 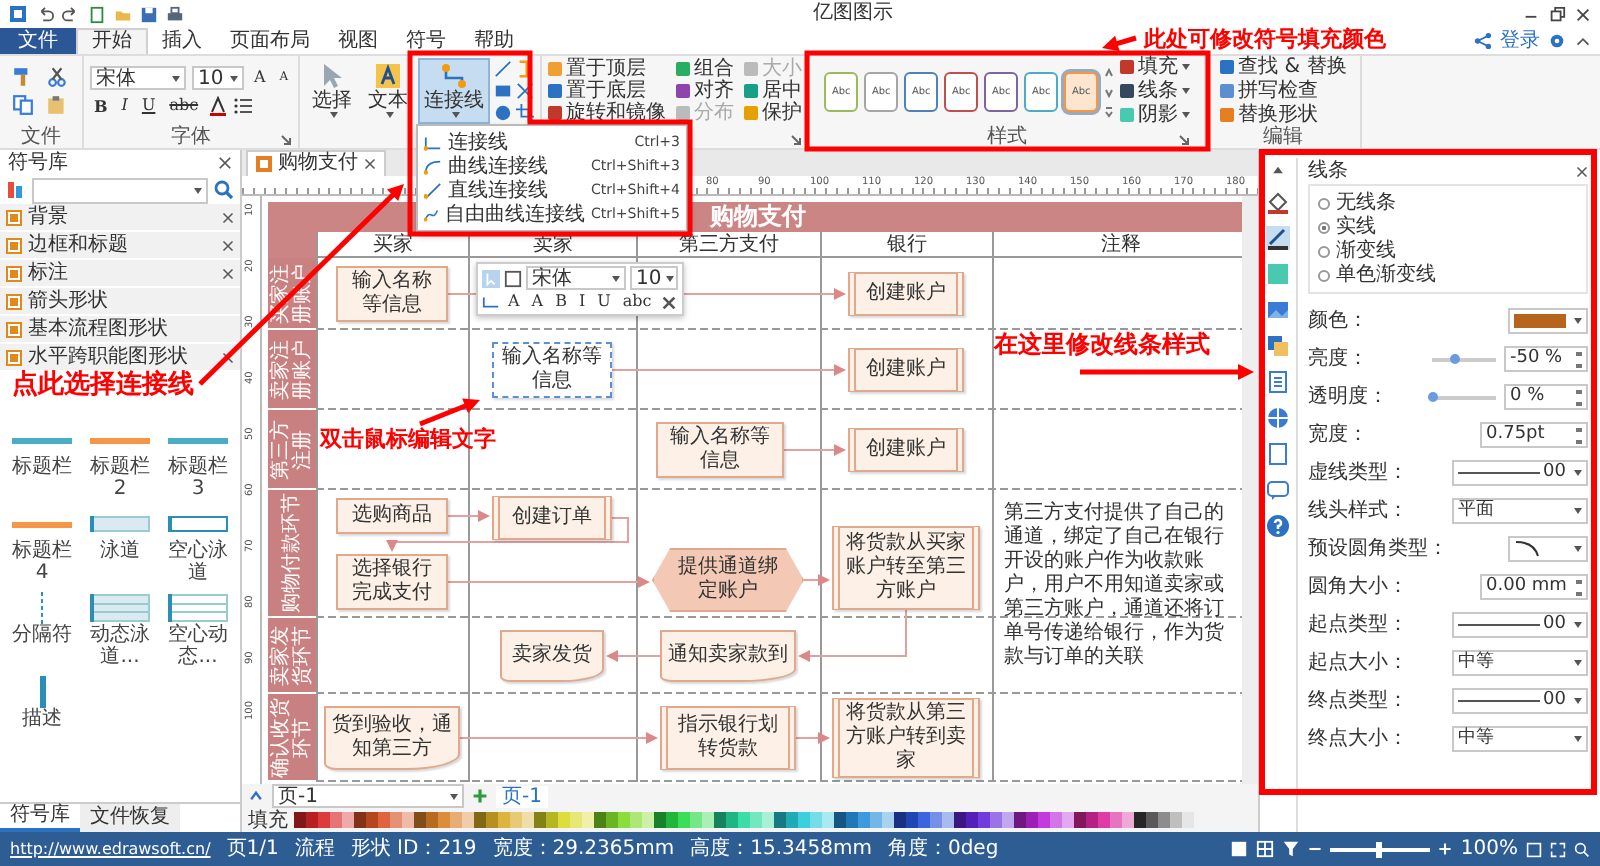 What do you see at coordinates (1546, 359) in the screenshot?
I see `spin-field: -50 %` at bounding box center [1546, 359].